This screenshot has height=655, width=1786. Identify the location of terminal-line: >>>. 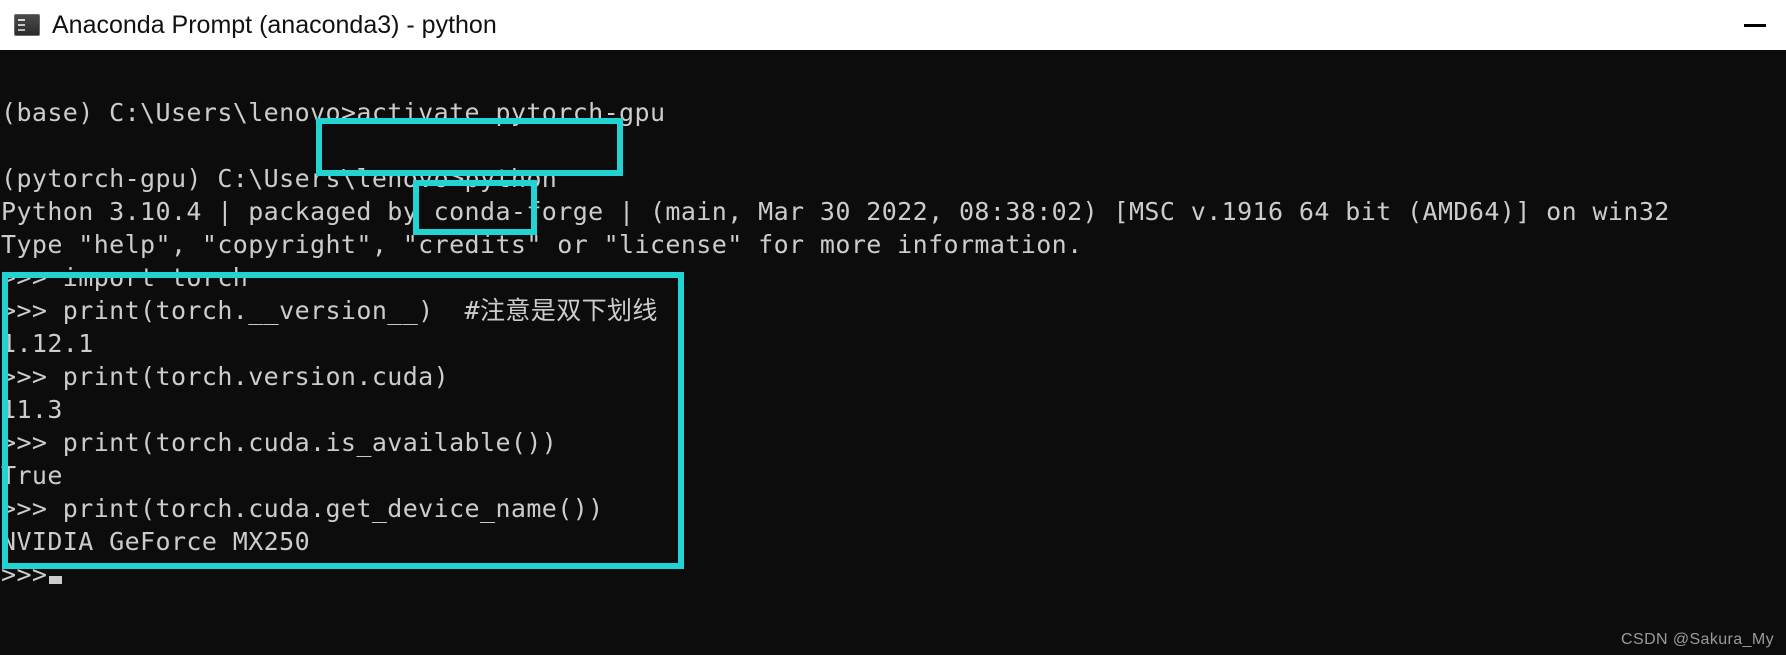
(893, 574).